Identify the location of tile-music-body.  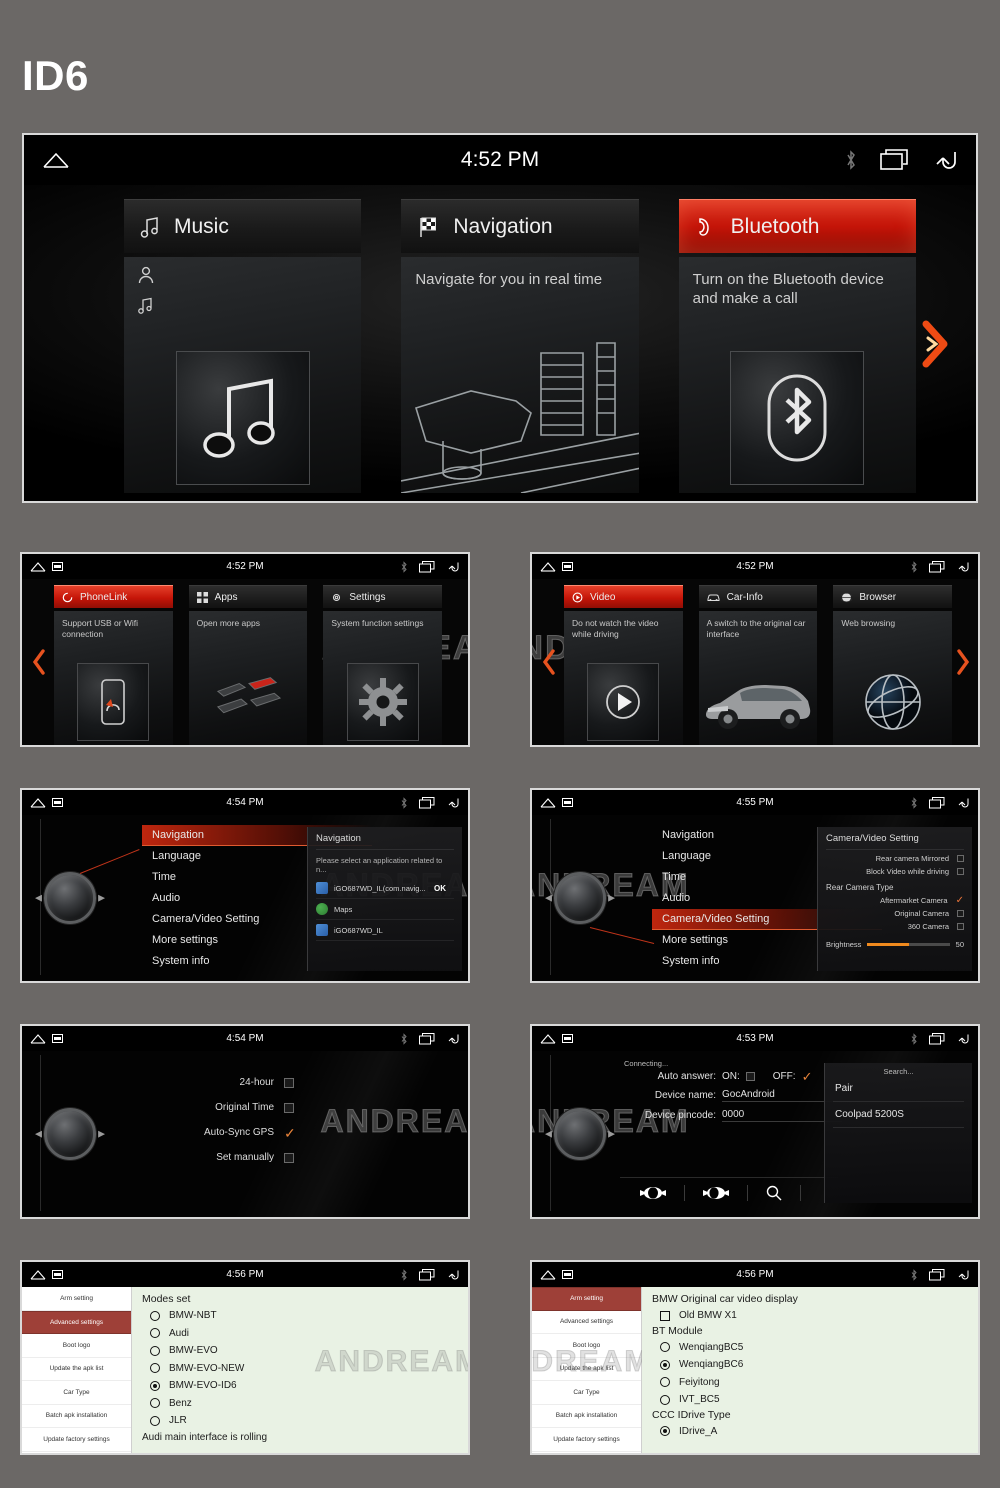
(243, 375).